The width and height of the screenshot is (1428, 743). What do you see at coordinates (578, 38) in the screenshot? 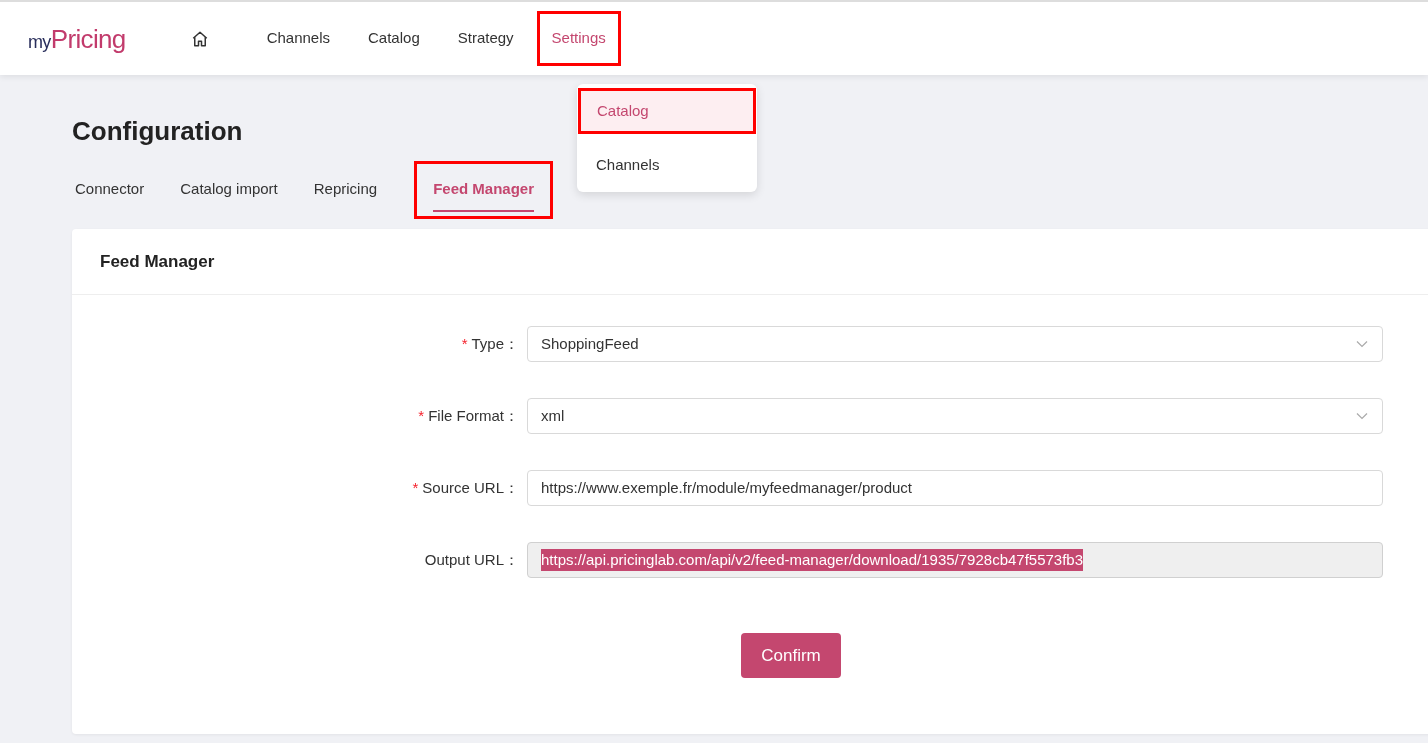
I see `nav-link: Settings` at bounding box center [578, 38].